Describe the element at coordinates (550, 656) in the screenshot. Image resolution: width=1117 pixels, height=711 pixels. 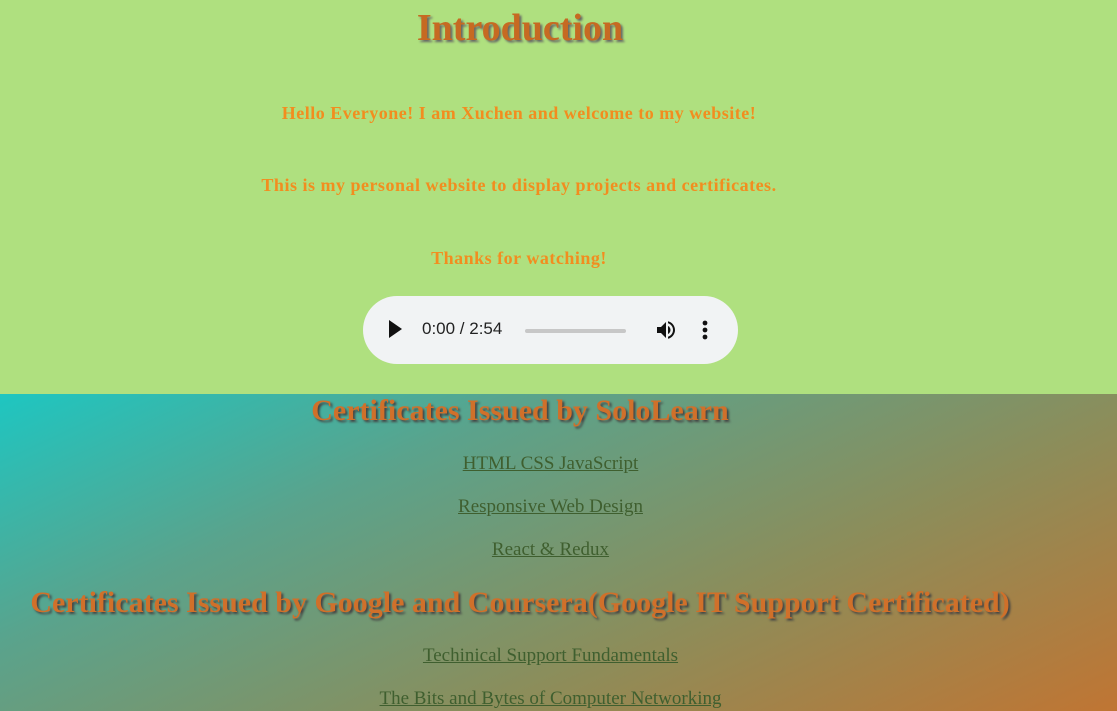
I see `cert-link-technical-support: Techinical Support Fundamentals` at that location.